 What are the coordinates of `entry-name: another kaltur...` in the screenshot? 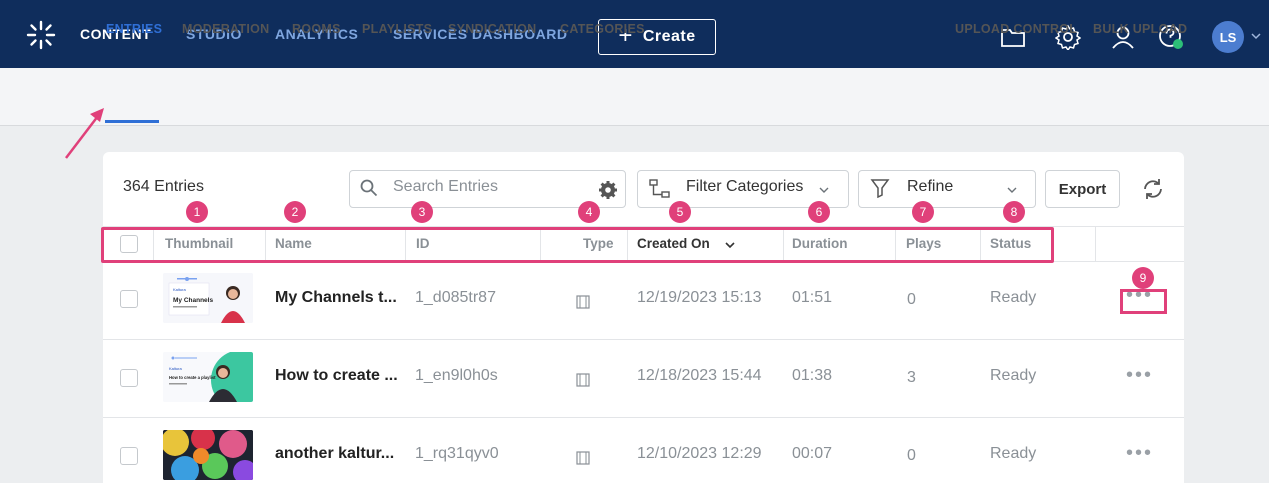 It's located at (334, 454).